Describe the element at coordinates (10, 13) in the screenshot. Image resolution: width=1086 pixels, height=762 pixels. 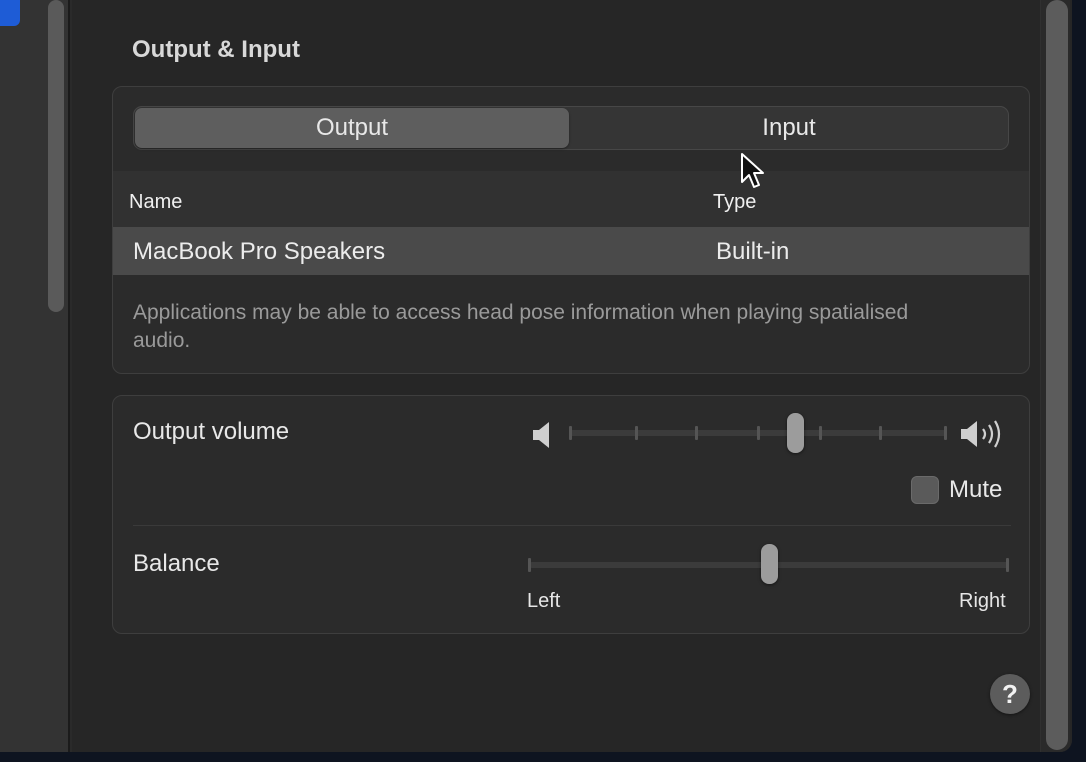
I see `sidebar-selected-item` at that location.